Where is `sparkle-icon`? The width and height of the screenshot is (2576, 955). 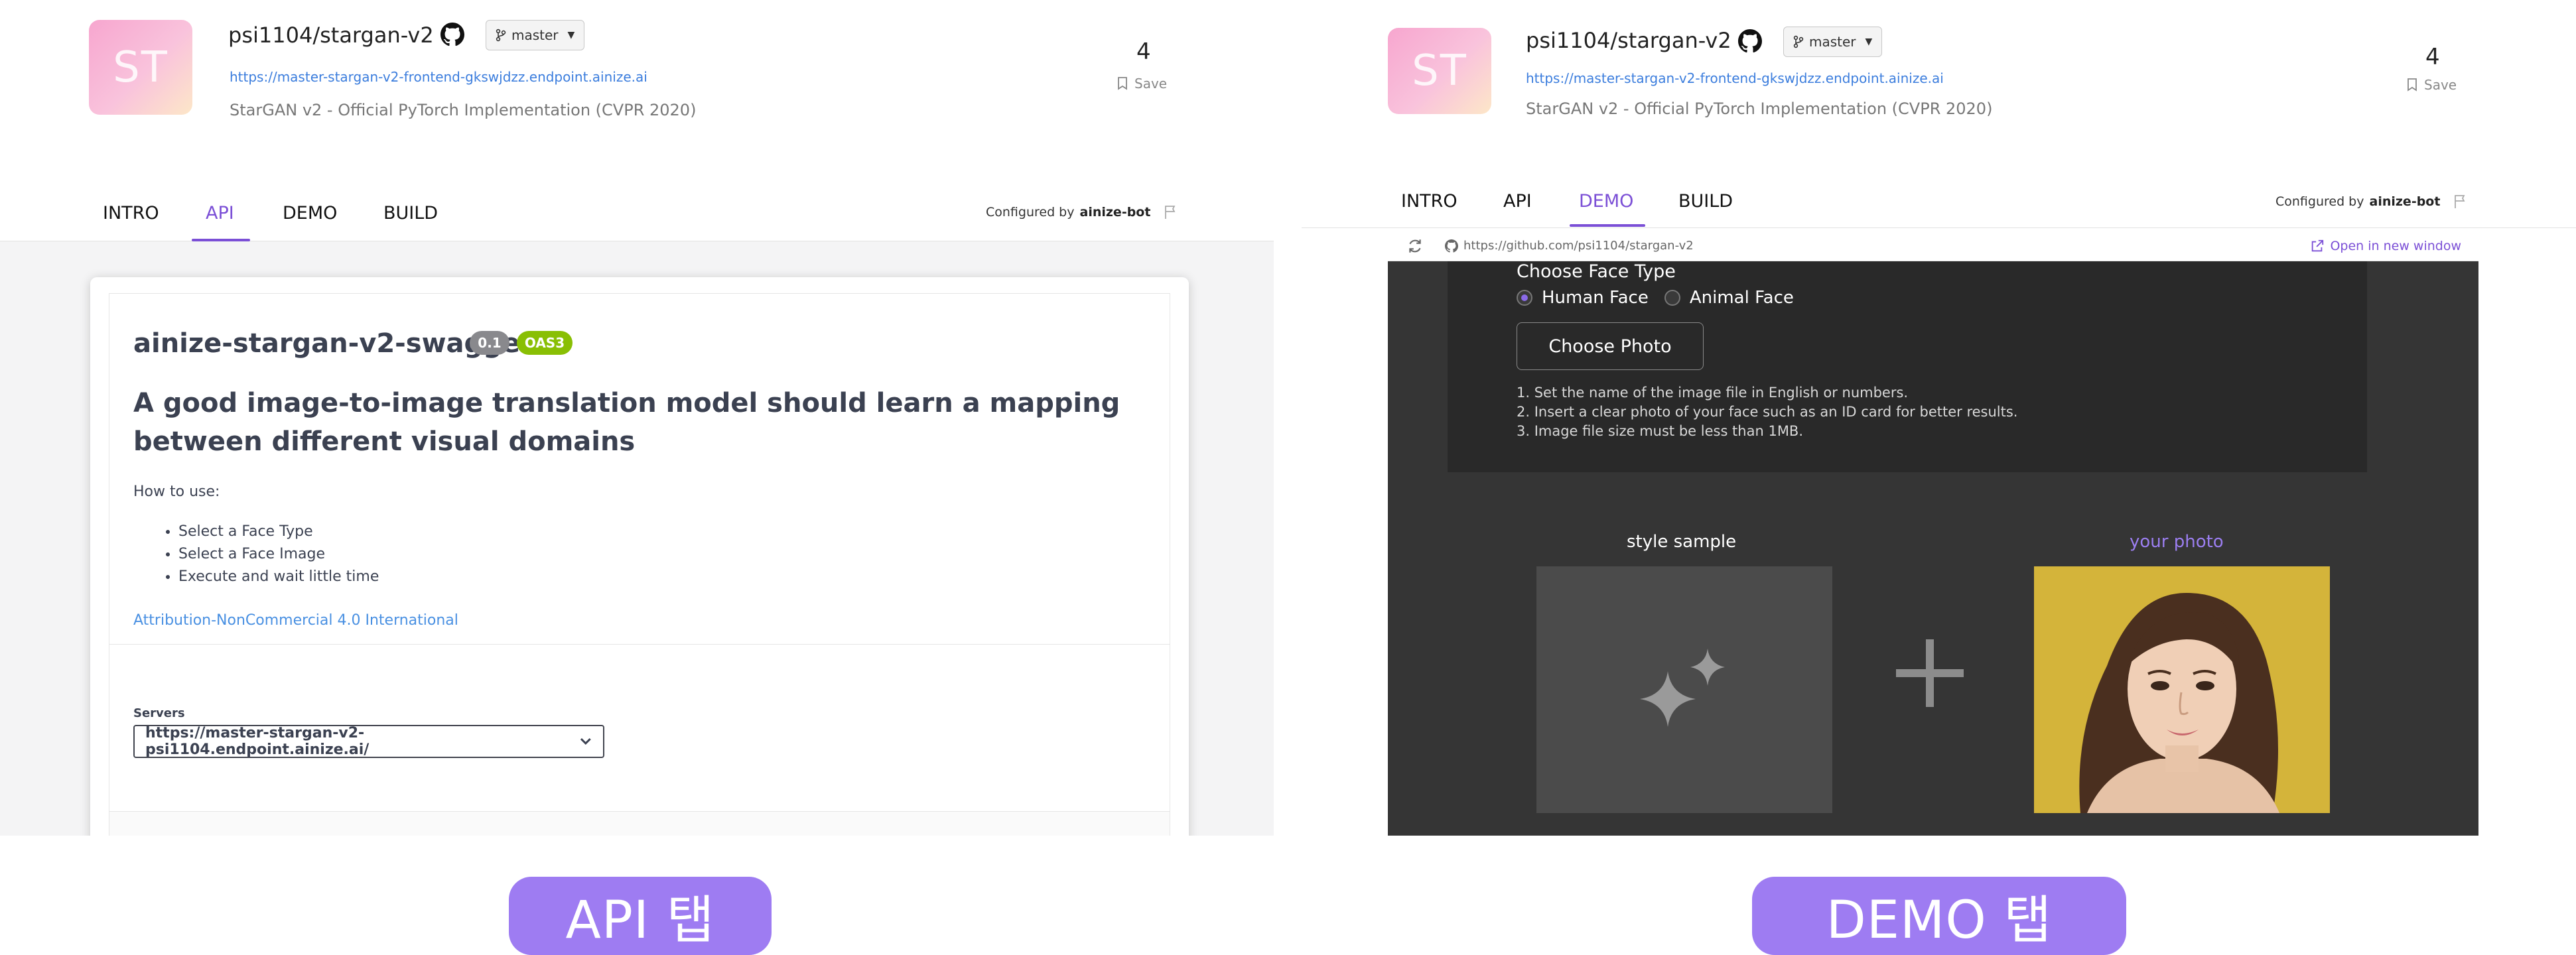
sparkle-icon is located at coordinates (1682, 688).